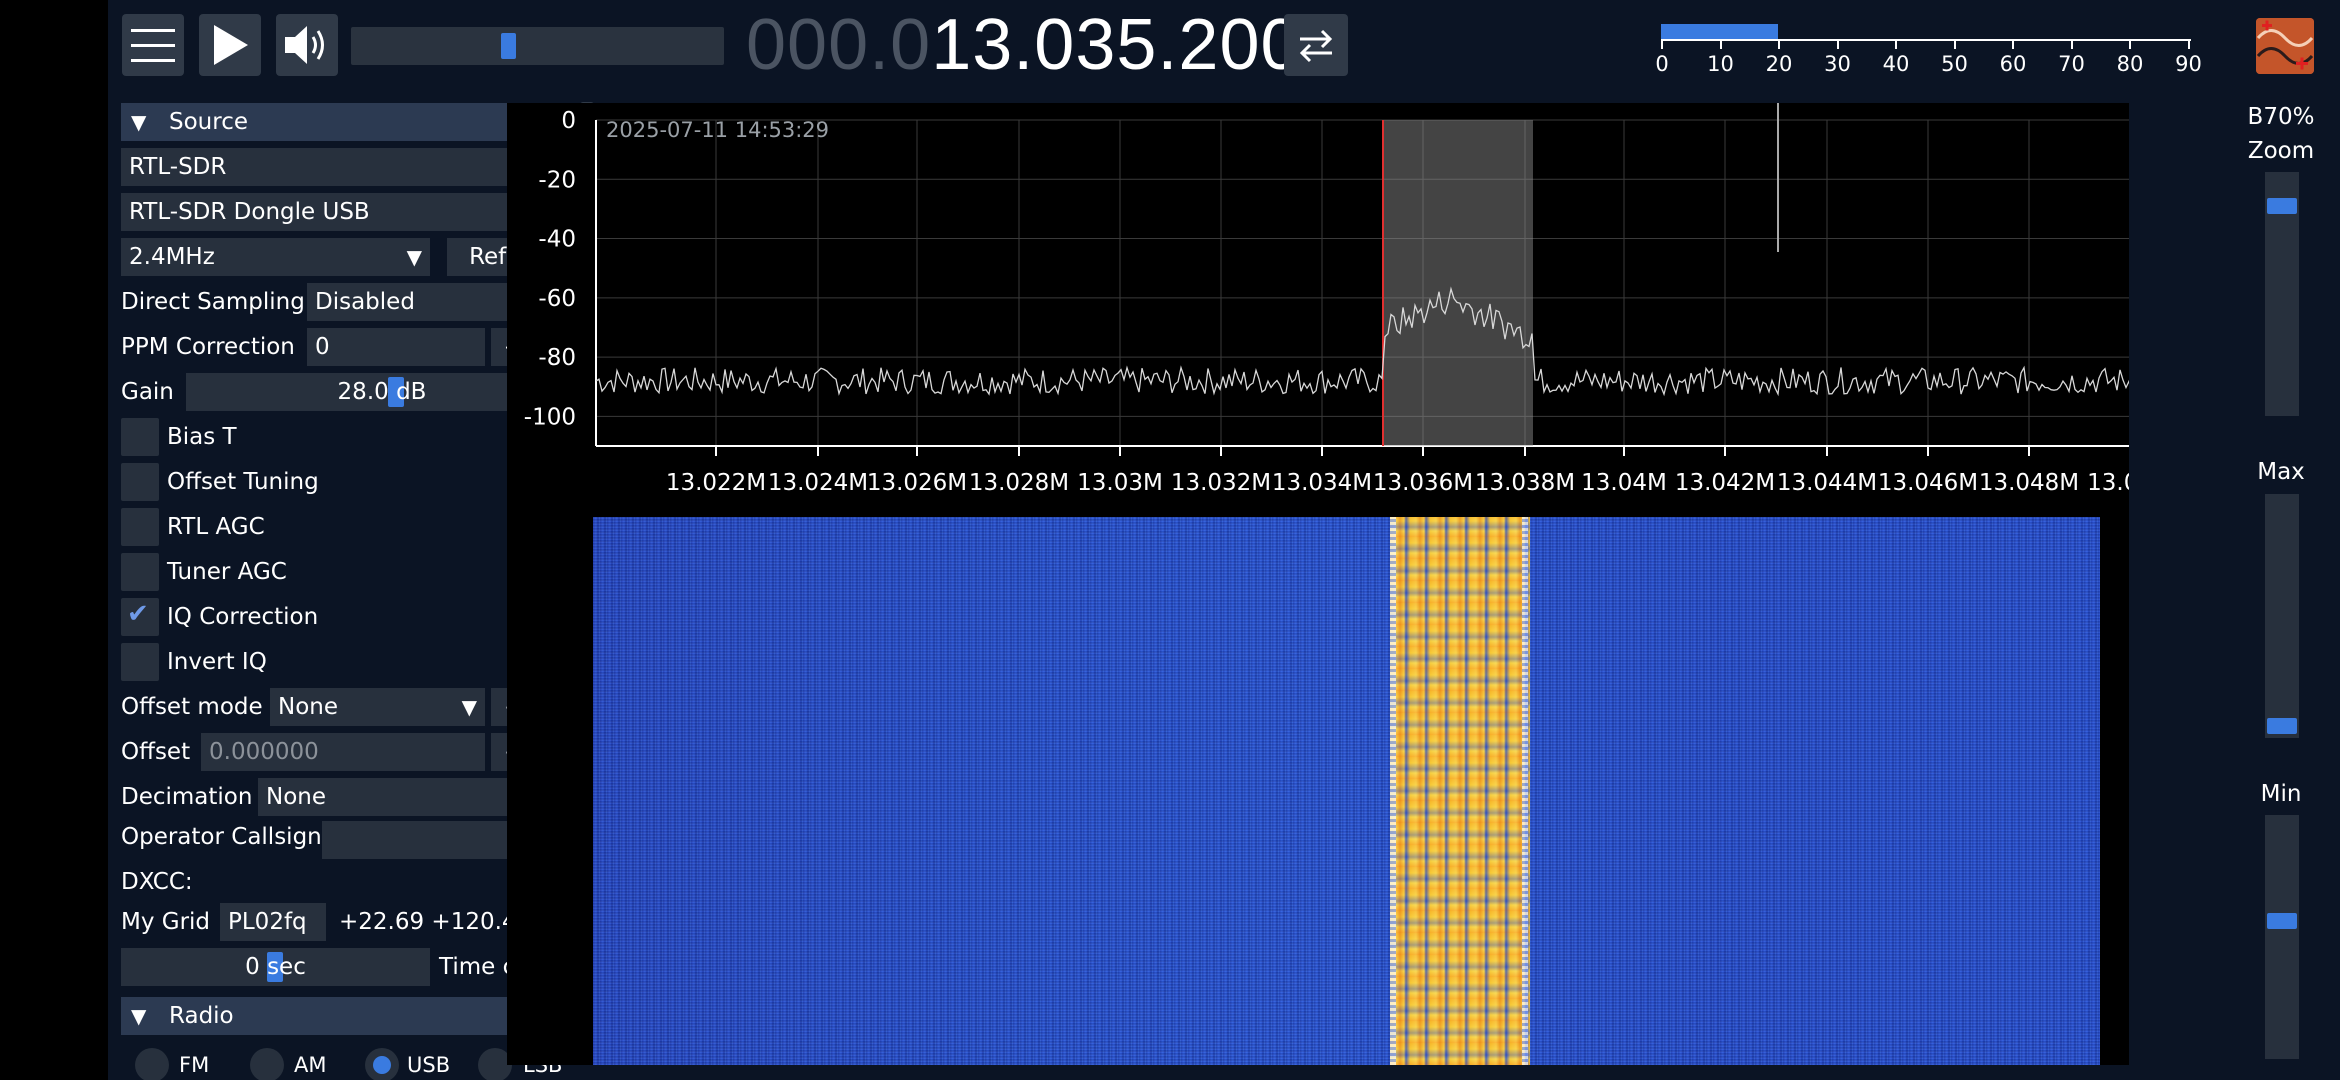 The height and width of the screenshot is (1080, 2340). What do you see at coordinates (1221, 483) in the screenshot?
I see `fft-x-tick-label: 13.032M` at bounding box center [1221, 483].